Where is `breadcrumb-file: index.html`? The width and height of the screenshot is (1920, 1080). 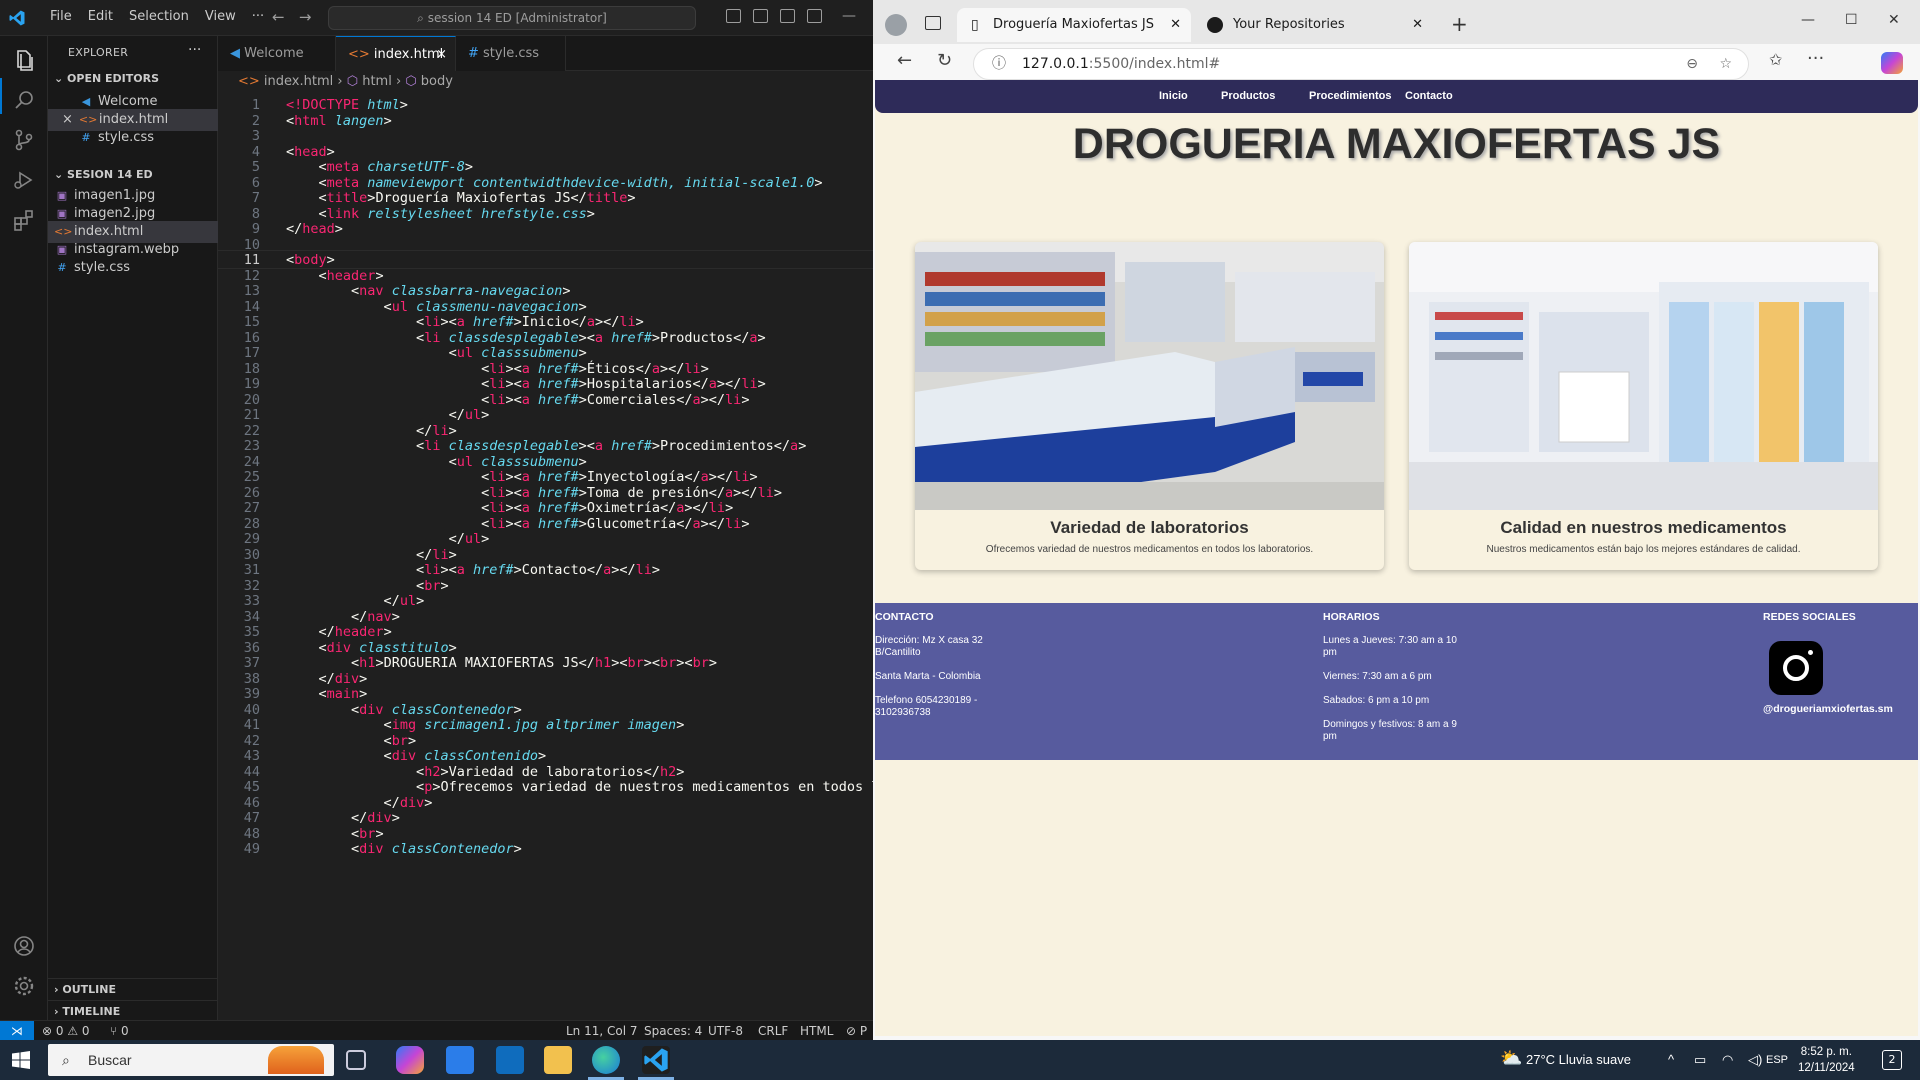 breadcrumb-file: index.html is located at coordinates (298, 81).